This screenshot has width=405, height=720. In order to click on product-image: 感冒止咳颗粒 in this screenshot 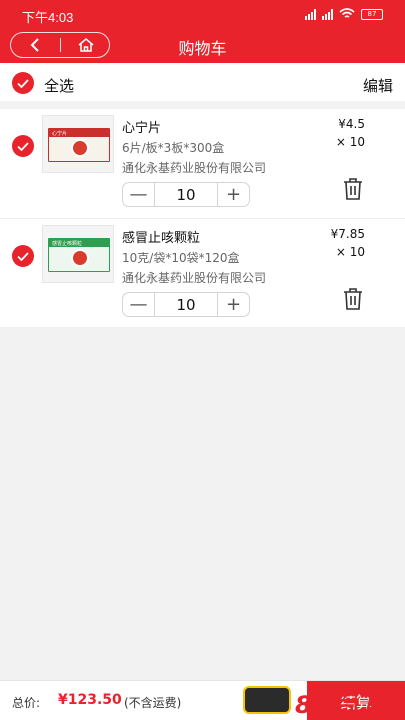, I will do `click(78, 254)`.